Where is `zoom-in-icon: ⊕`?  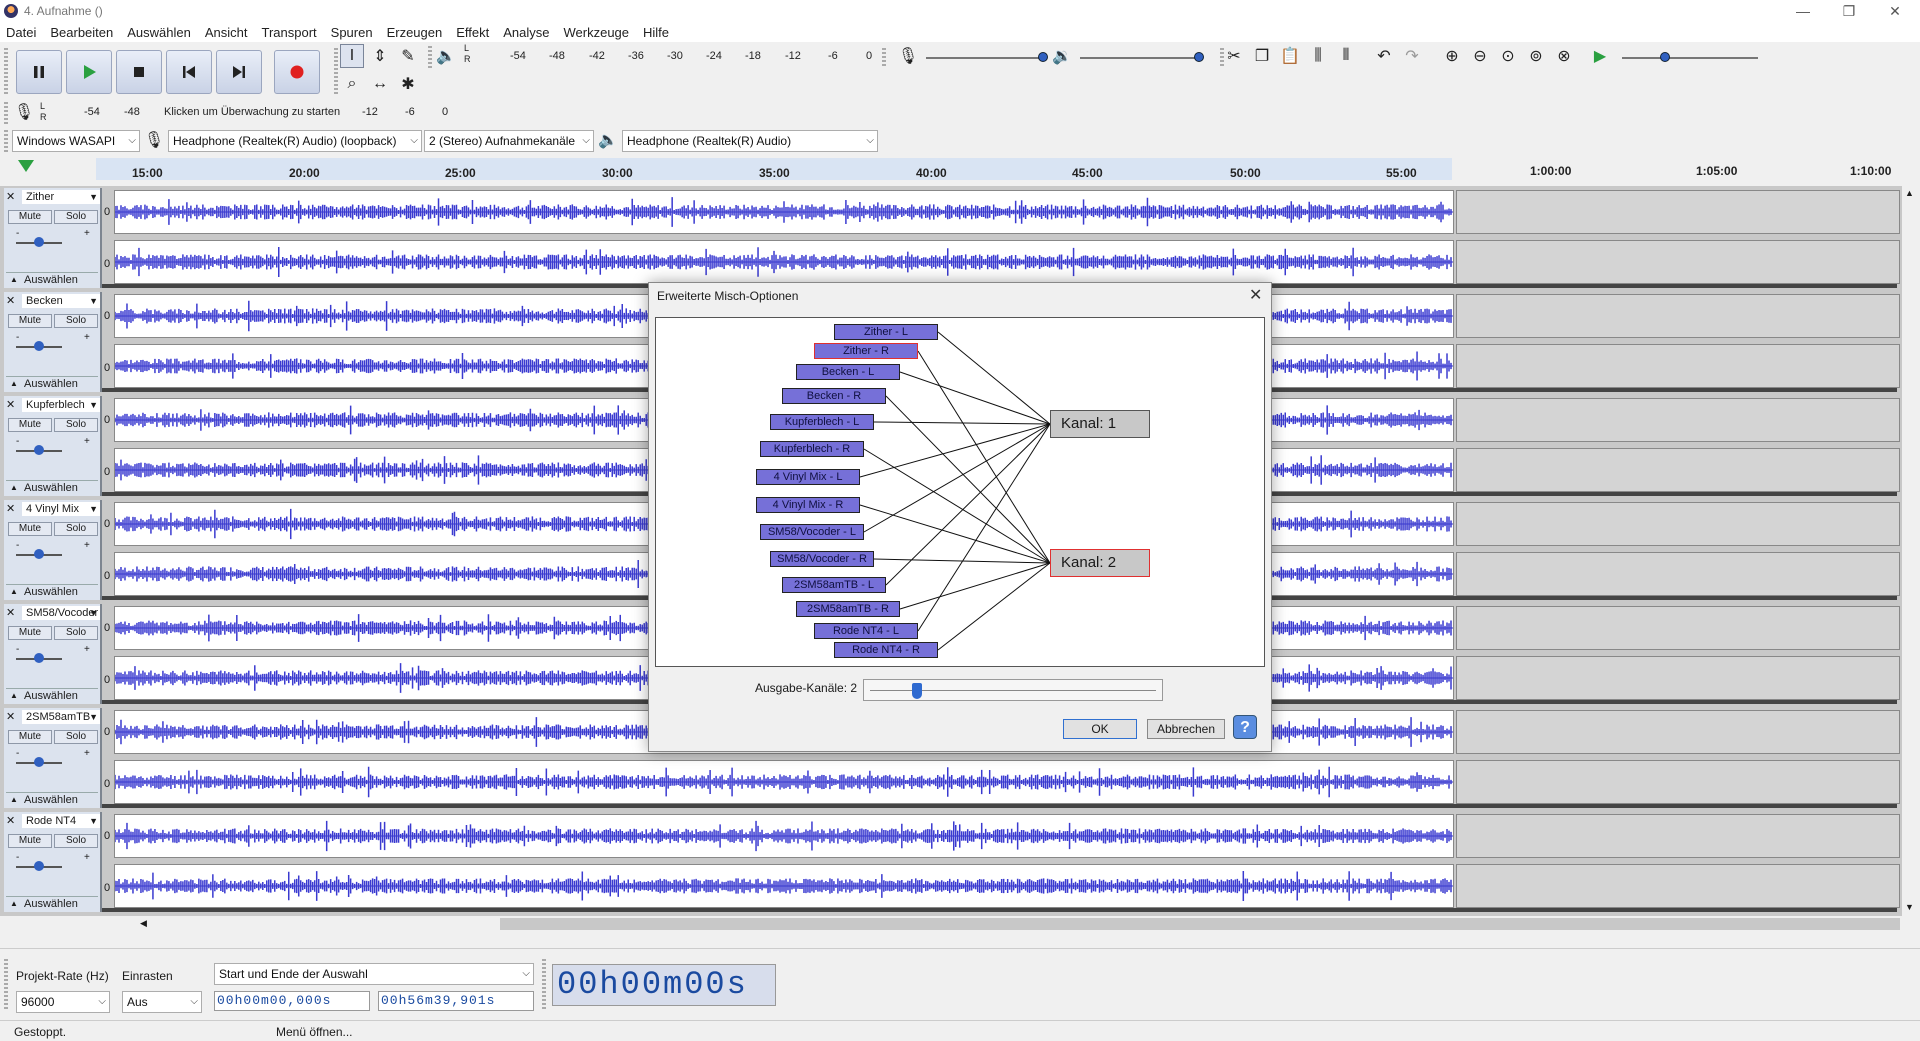 zoom-in-icon: ⊕ is located at coordinates (1452, 56).